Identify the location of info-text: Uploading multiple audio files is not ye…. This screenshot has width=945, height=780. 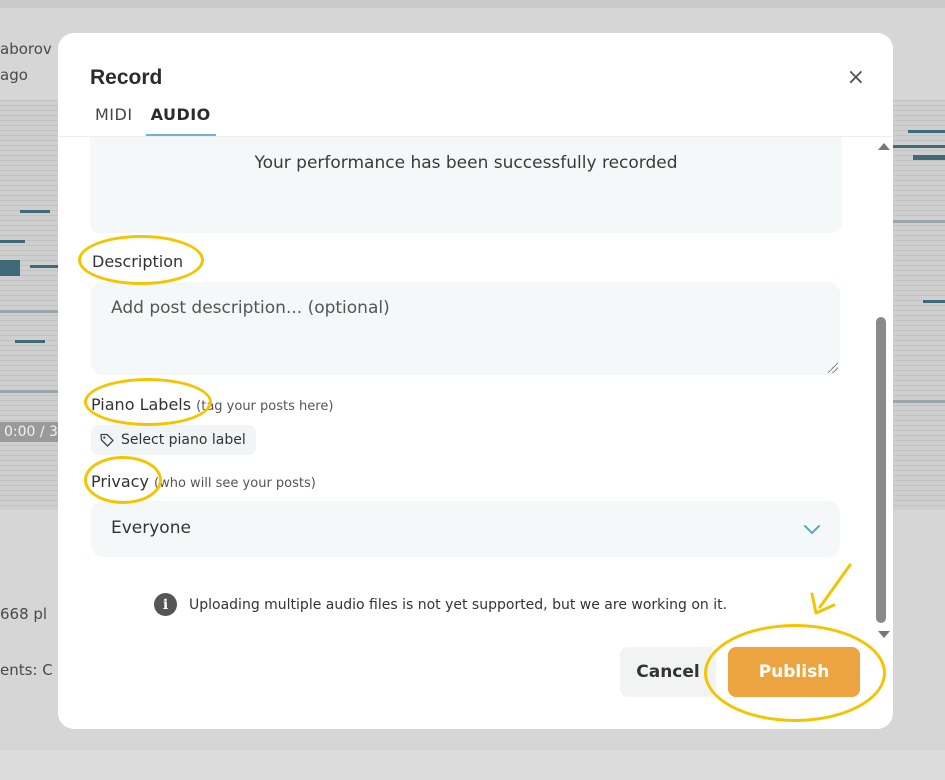
(458, 604).